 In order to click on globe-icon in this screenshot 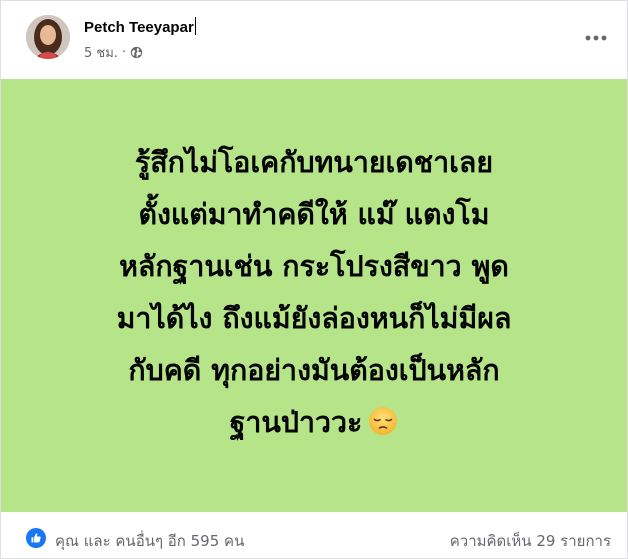, I will do `click(136, 52)`.